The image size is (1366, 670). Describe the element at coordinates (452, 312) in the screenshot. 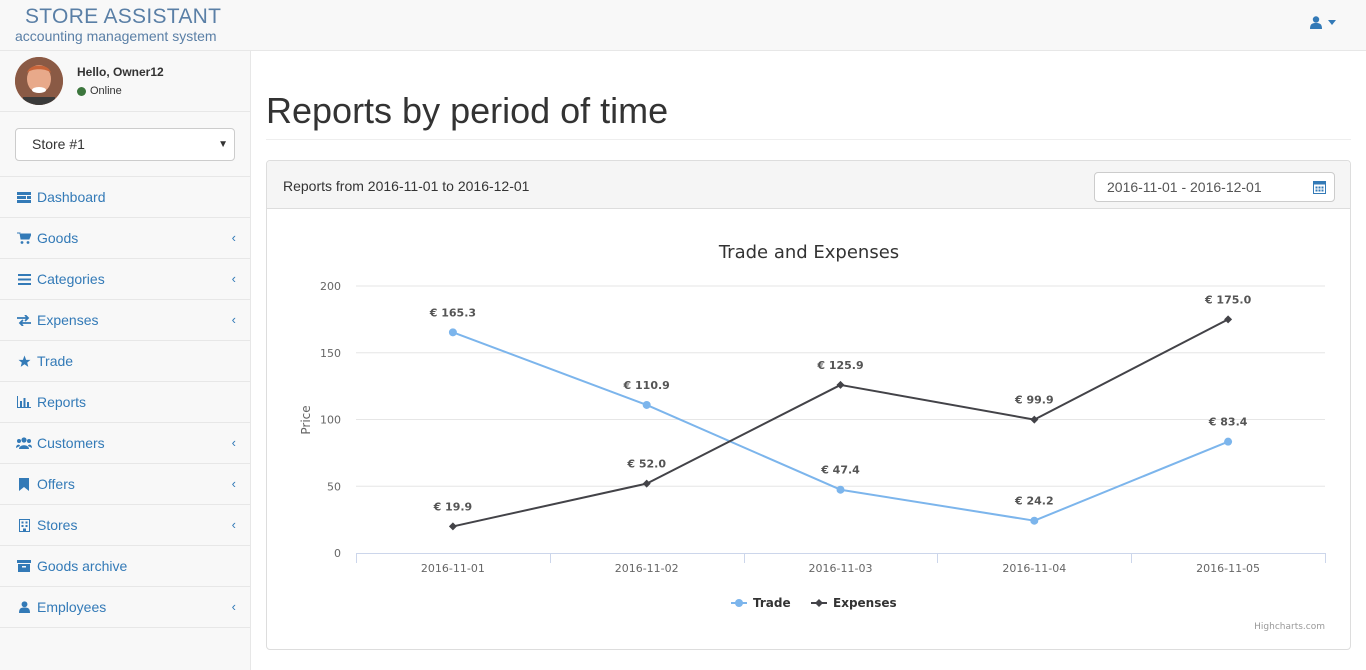

I see `data-label: € 165.3` at that location.